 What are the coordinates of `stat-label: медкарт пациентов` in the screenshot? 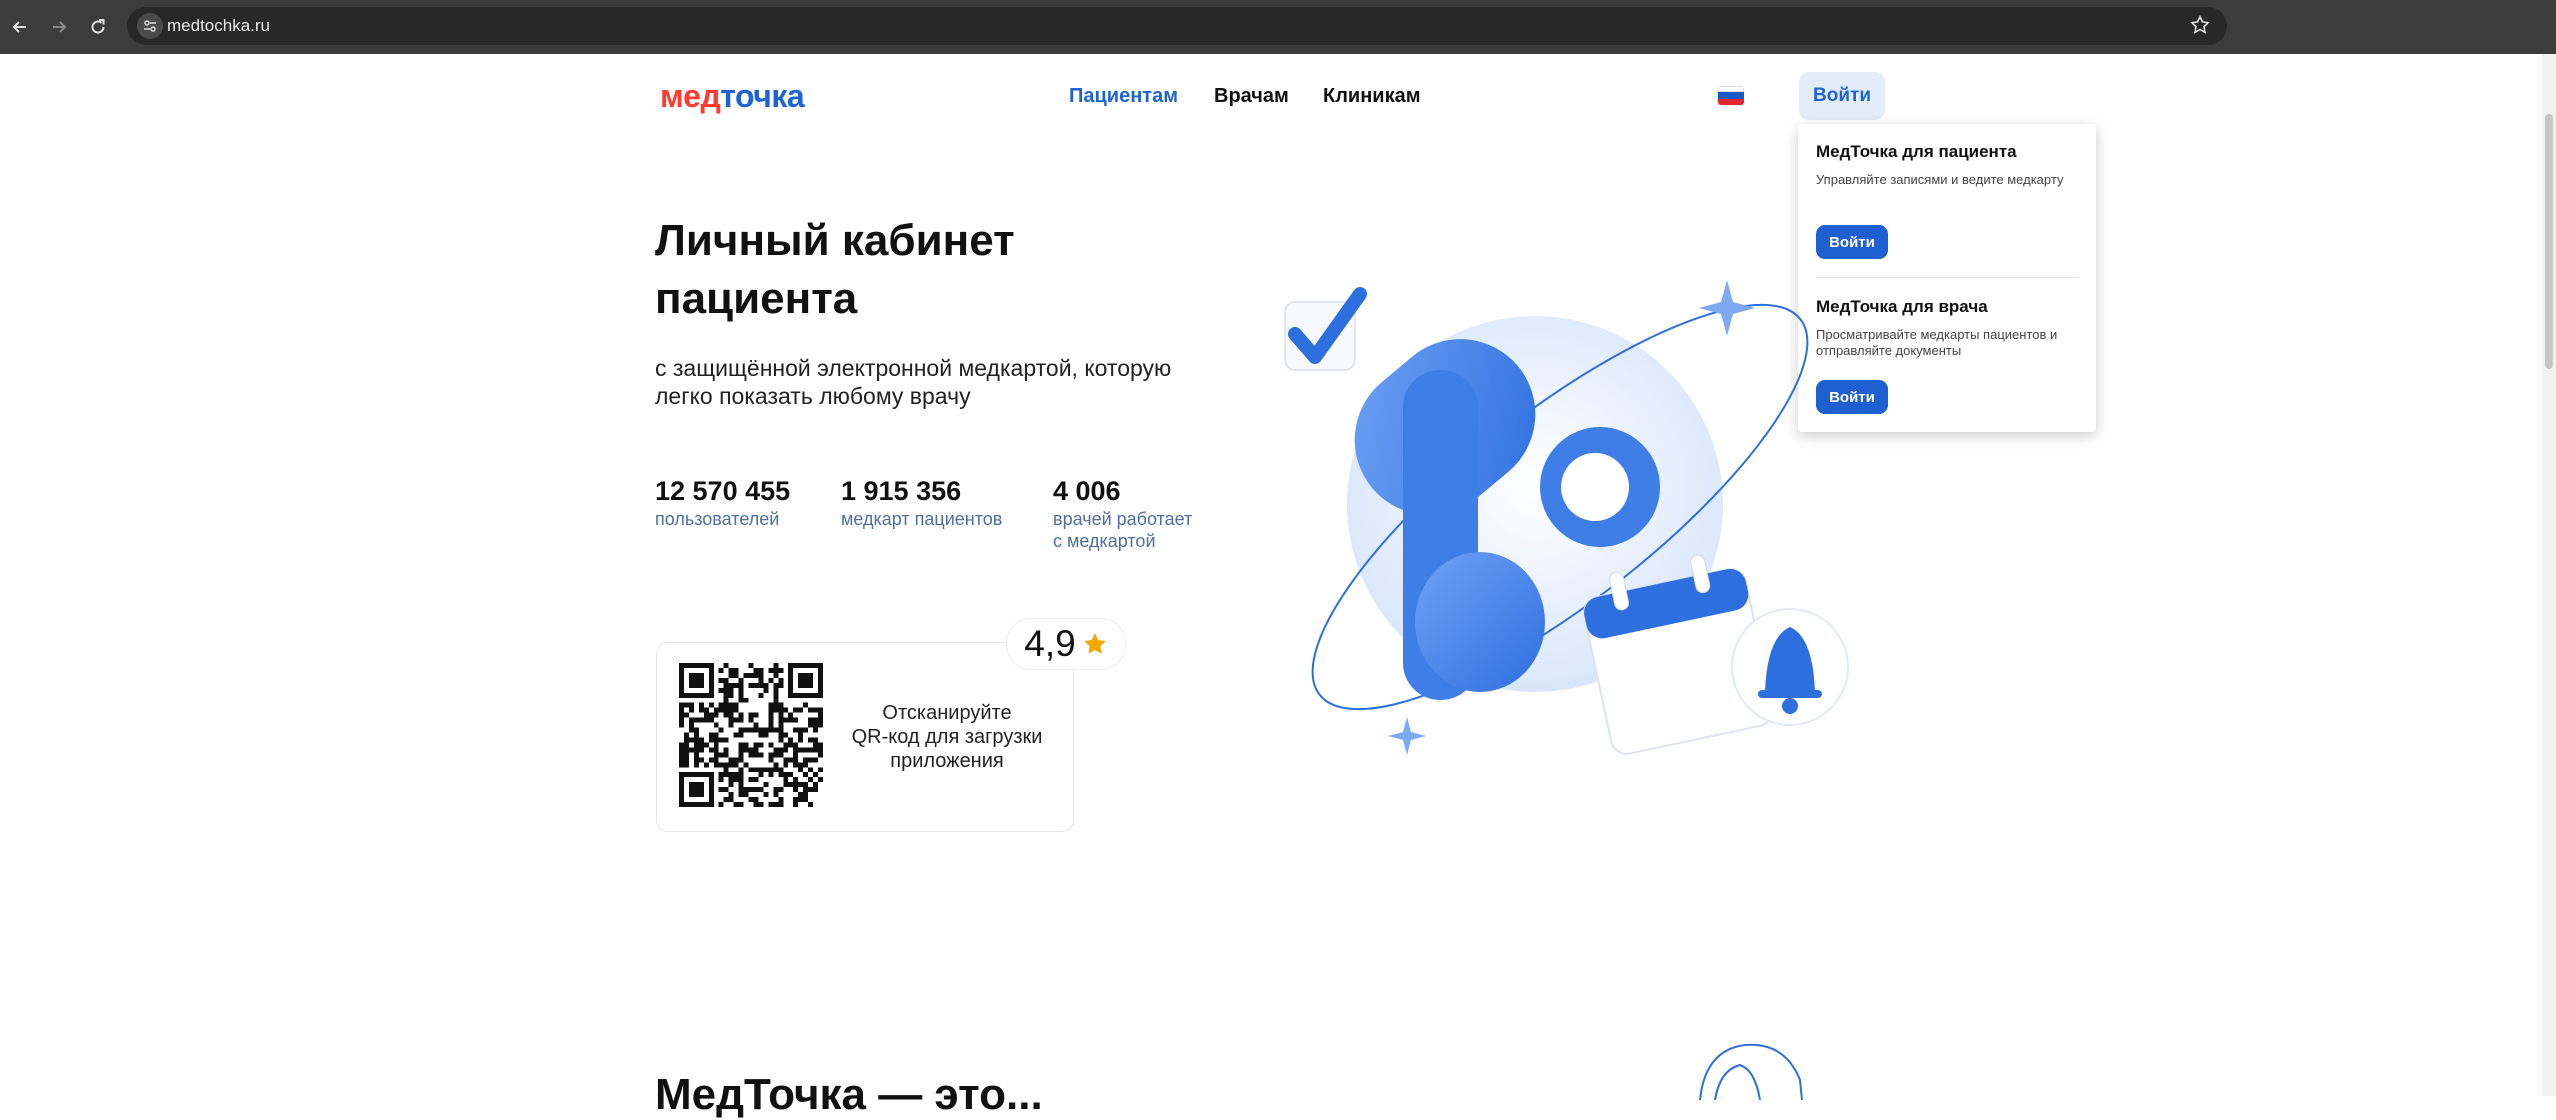 It's located at (922, 519).